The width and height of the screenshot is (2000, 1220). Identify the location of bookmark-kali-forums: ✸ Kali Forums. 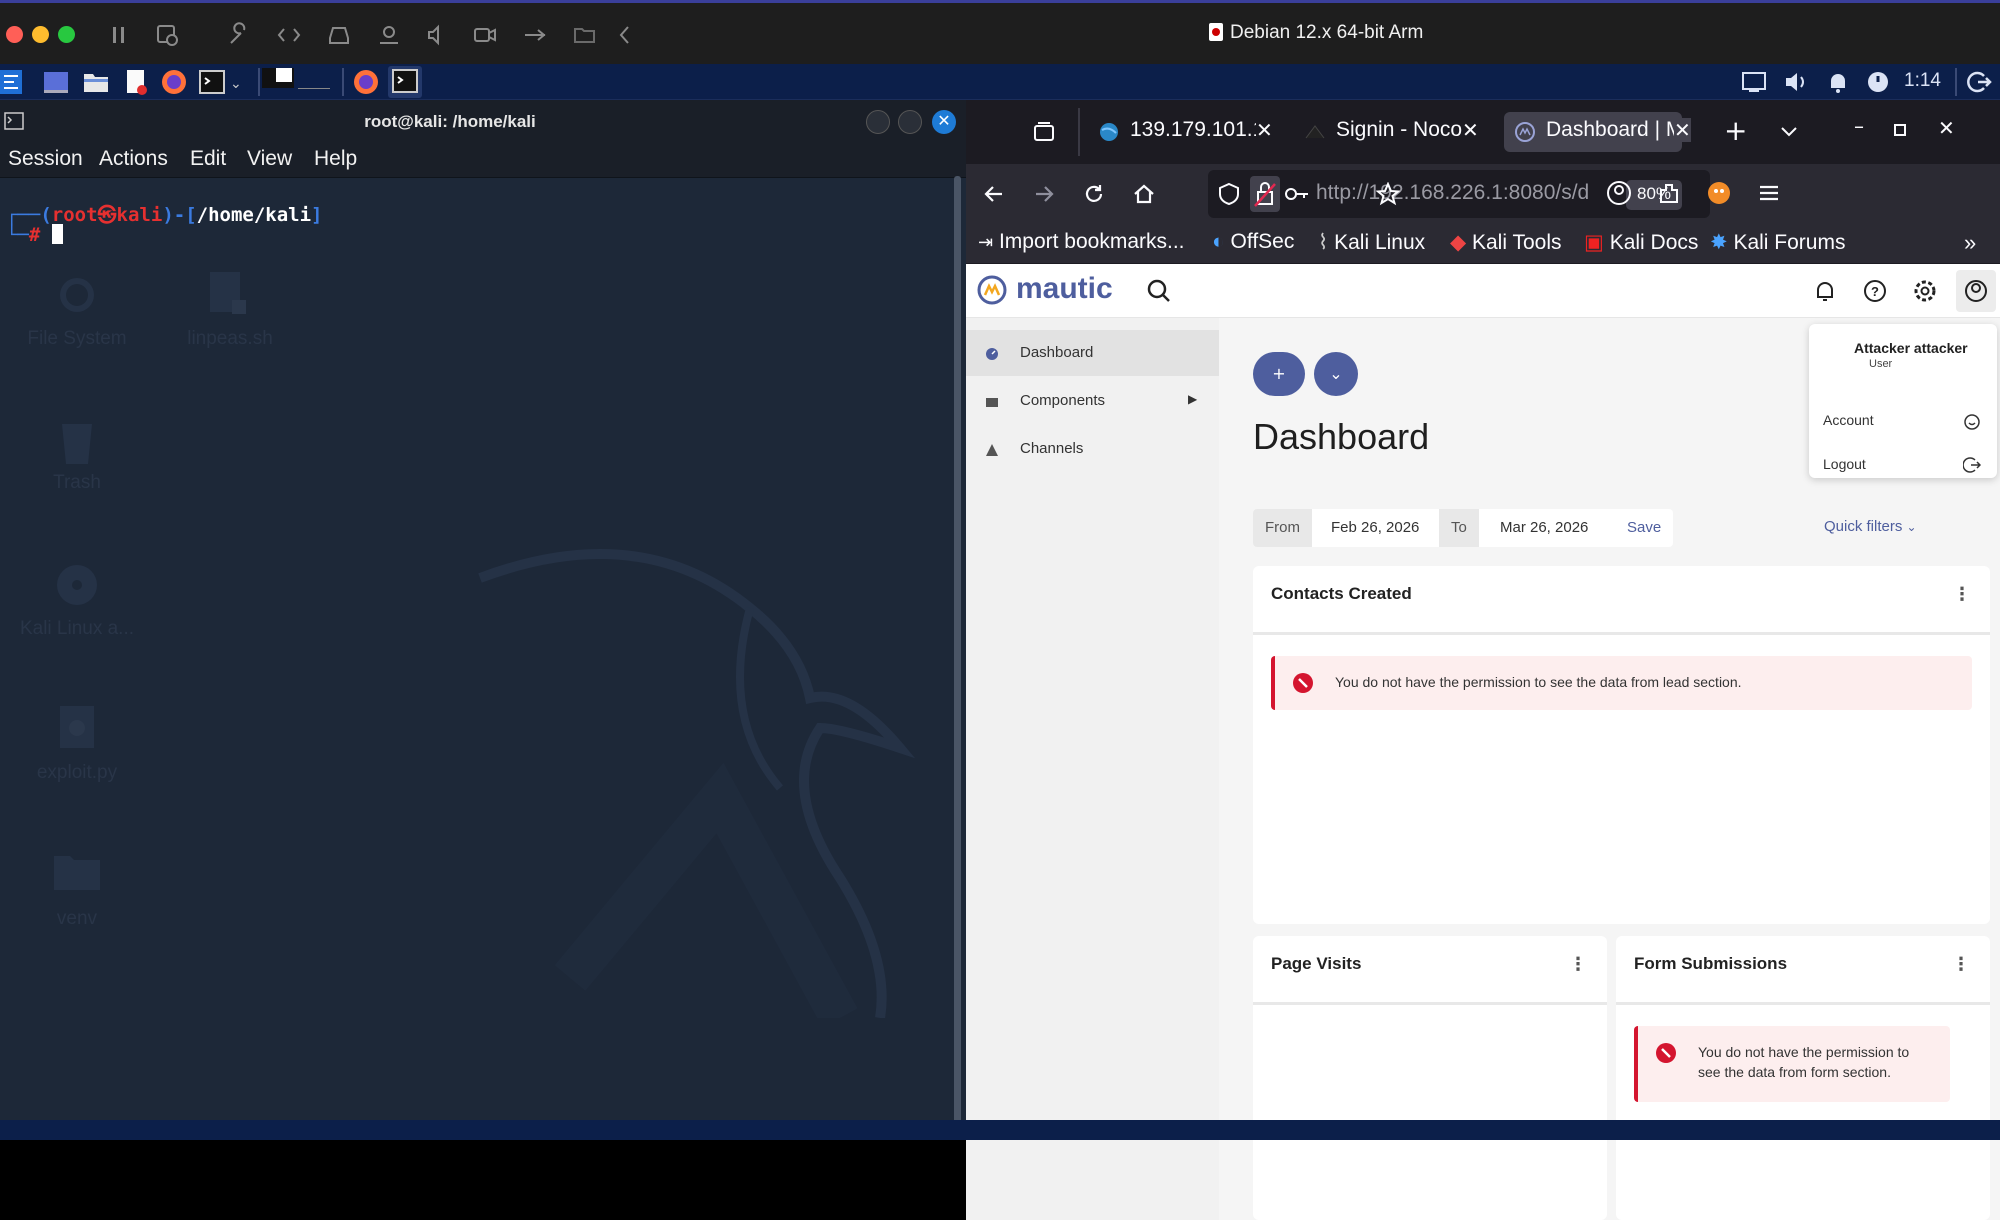
(1777, 242).